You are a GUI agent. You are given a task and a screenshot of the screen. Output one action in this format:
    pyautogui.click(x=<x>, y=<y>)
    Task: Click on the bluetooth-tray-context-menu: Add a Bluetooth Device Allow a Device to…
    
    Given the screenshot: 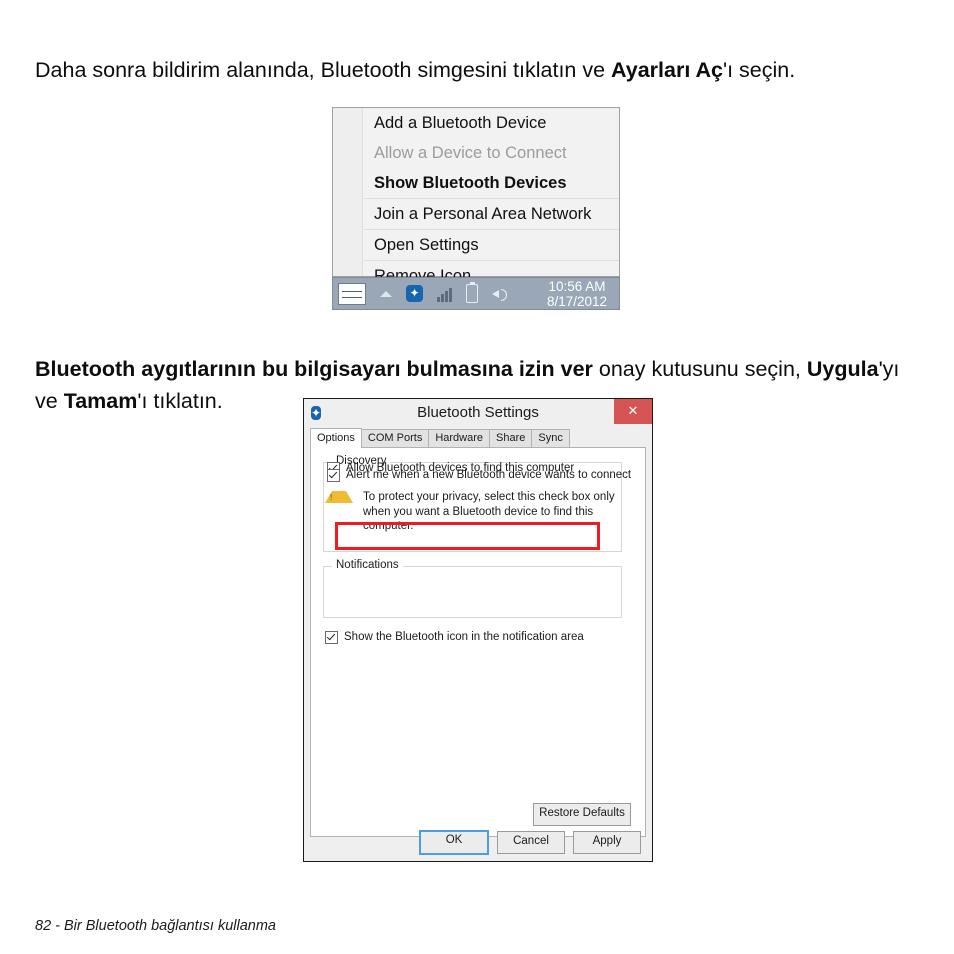 What is the action you would take?
    pyautogui.click(x=476, y=196)
    